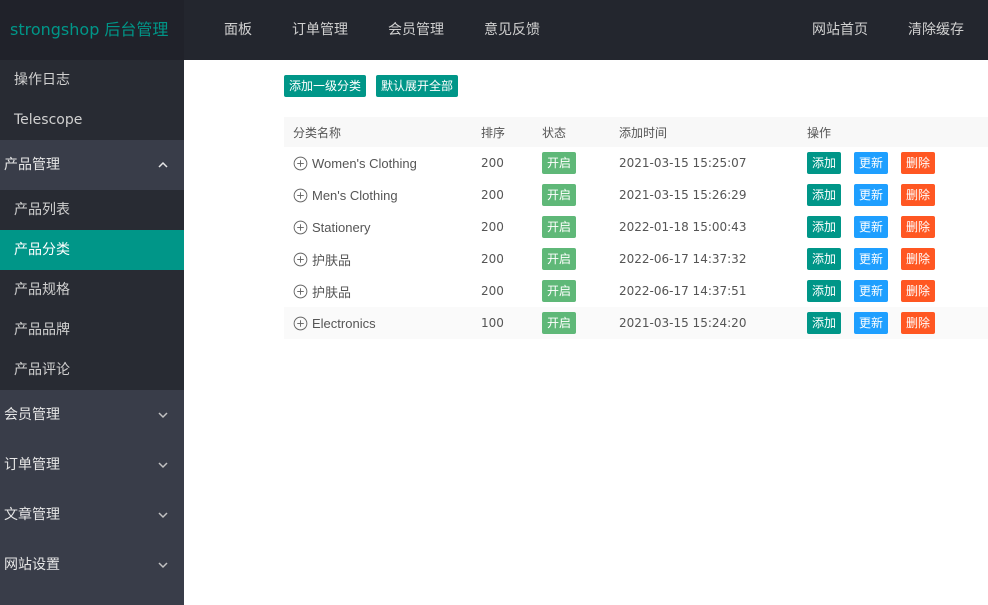 The width and height of the screenshot is (988, 605). I want to click on category-name-cell: Electronics, so click(378, 323).